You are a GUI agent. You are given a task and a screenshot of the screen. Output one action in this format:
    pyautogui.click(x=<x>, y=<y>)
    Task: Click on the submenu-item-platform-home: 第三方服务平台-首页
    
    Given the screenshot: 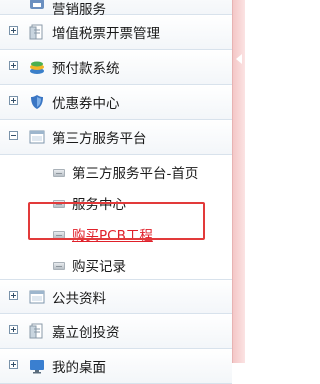 What is the action you would take?
    pyautogui.click(x=116, y=170)
    